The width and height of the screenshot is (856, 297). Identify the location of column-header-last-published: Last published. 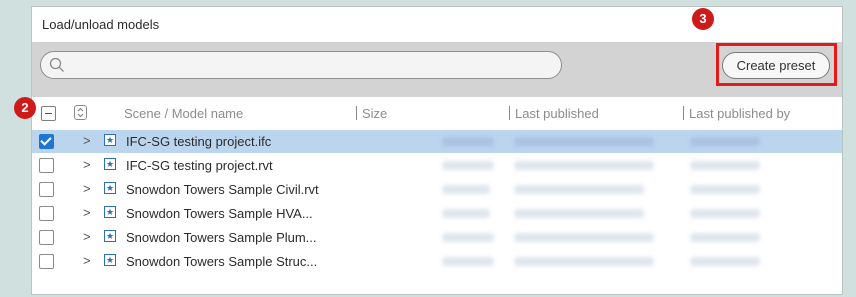
(557, 113).